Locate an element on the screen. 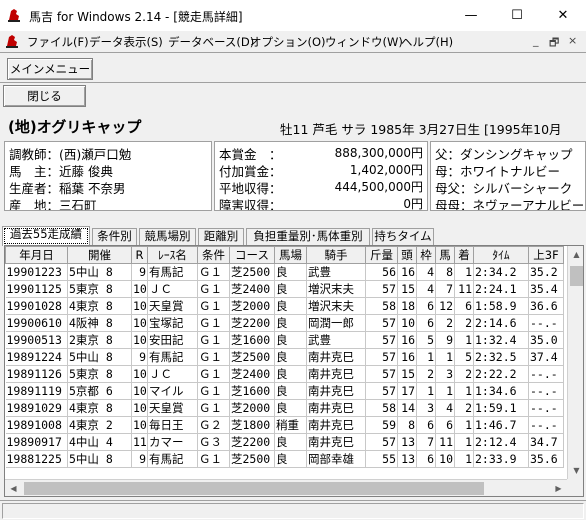 Image resolution: width=586 pixels, height=520 pixels. vertical-scrollbar: ▲ ▼ is located at coordinates (575, 362).